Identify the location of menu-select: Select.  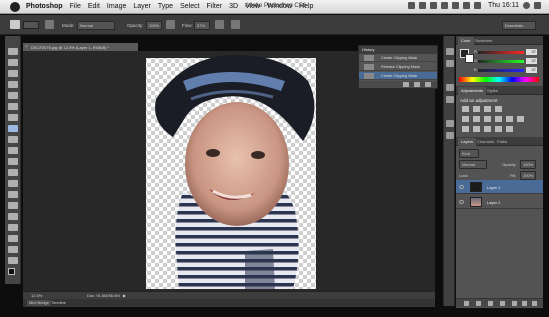
(189, 6).